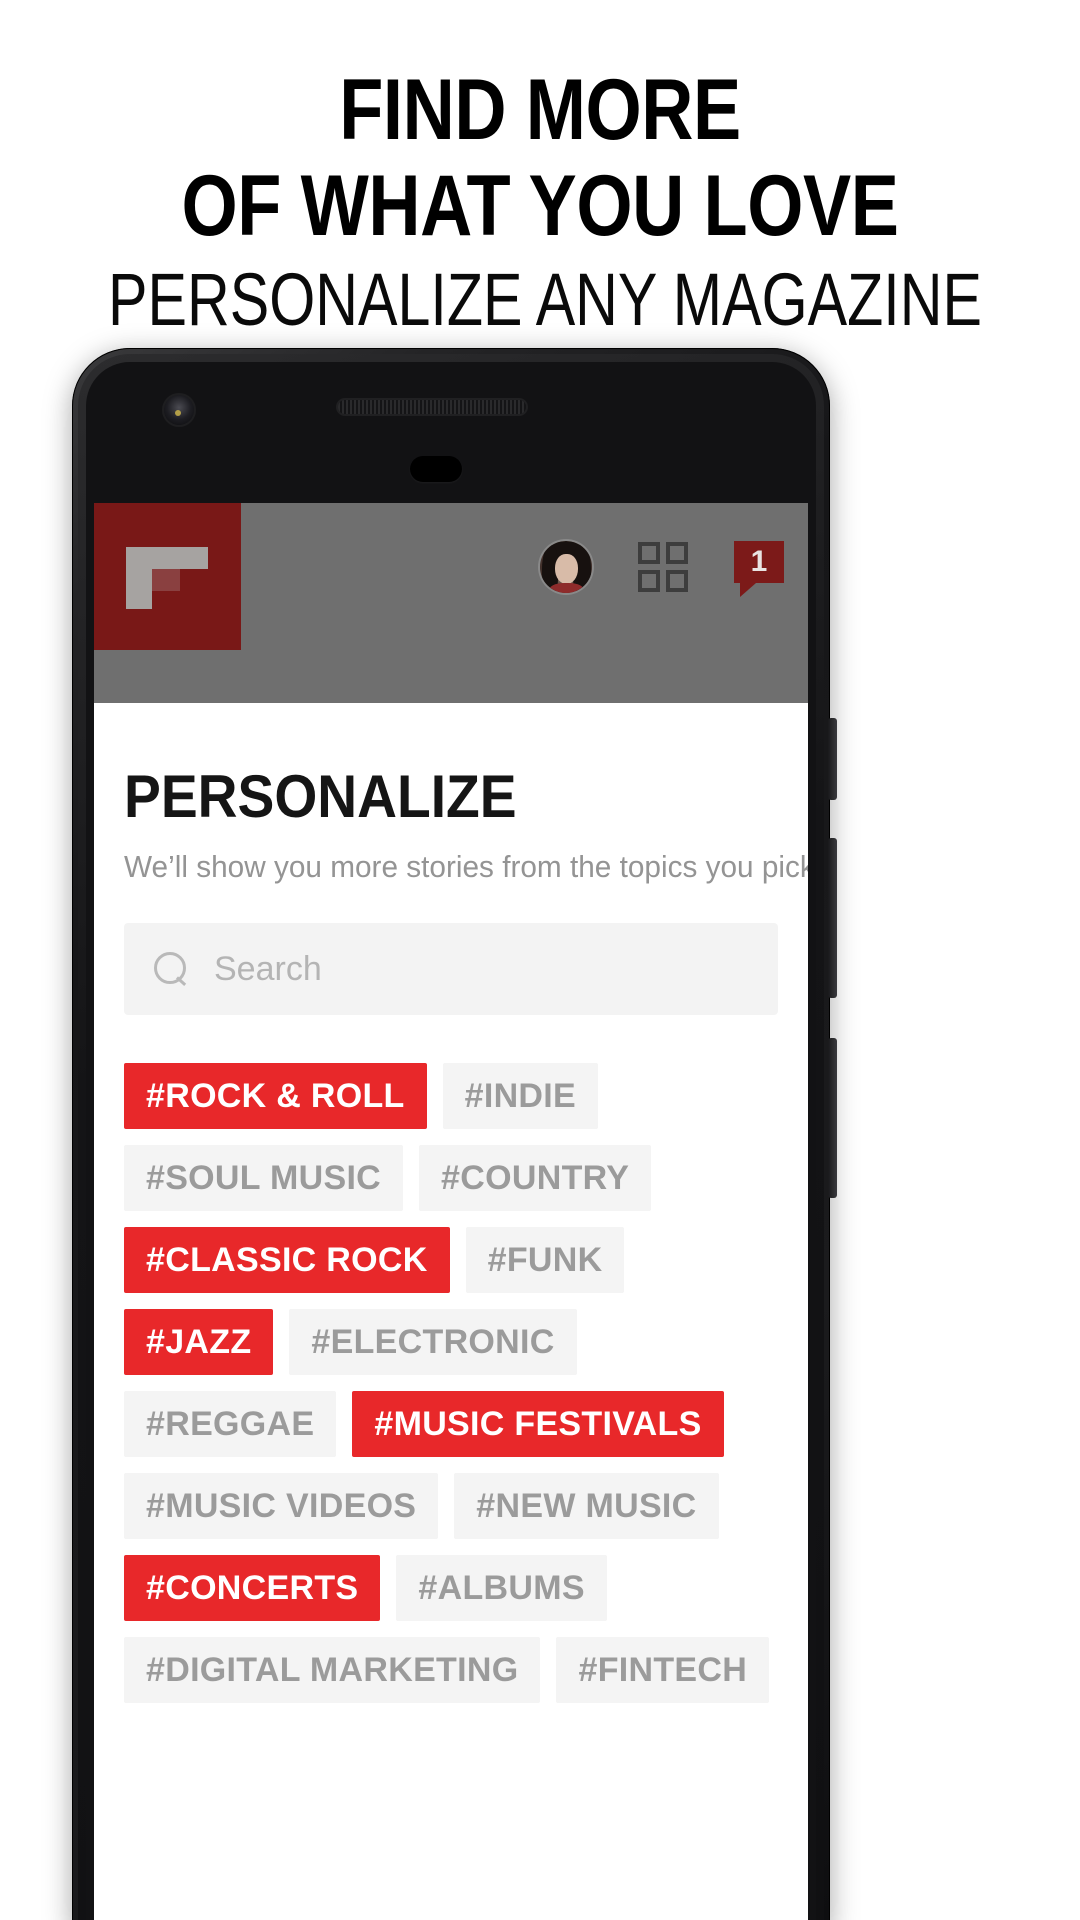  I want to click on topic-chip: #ALBUMS, so click(501, 1588).